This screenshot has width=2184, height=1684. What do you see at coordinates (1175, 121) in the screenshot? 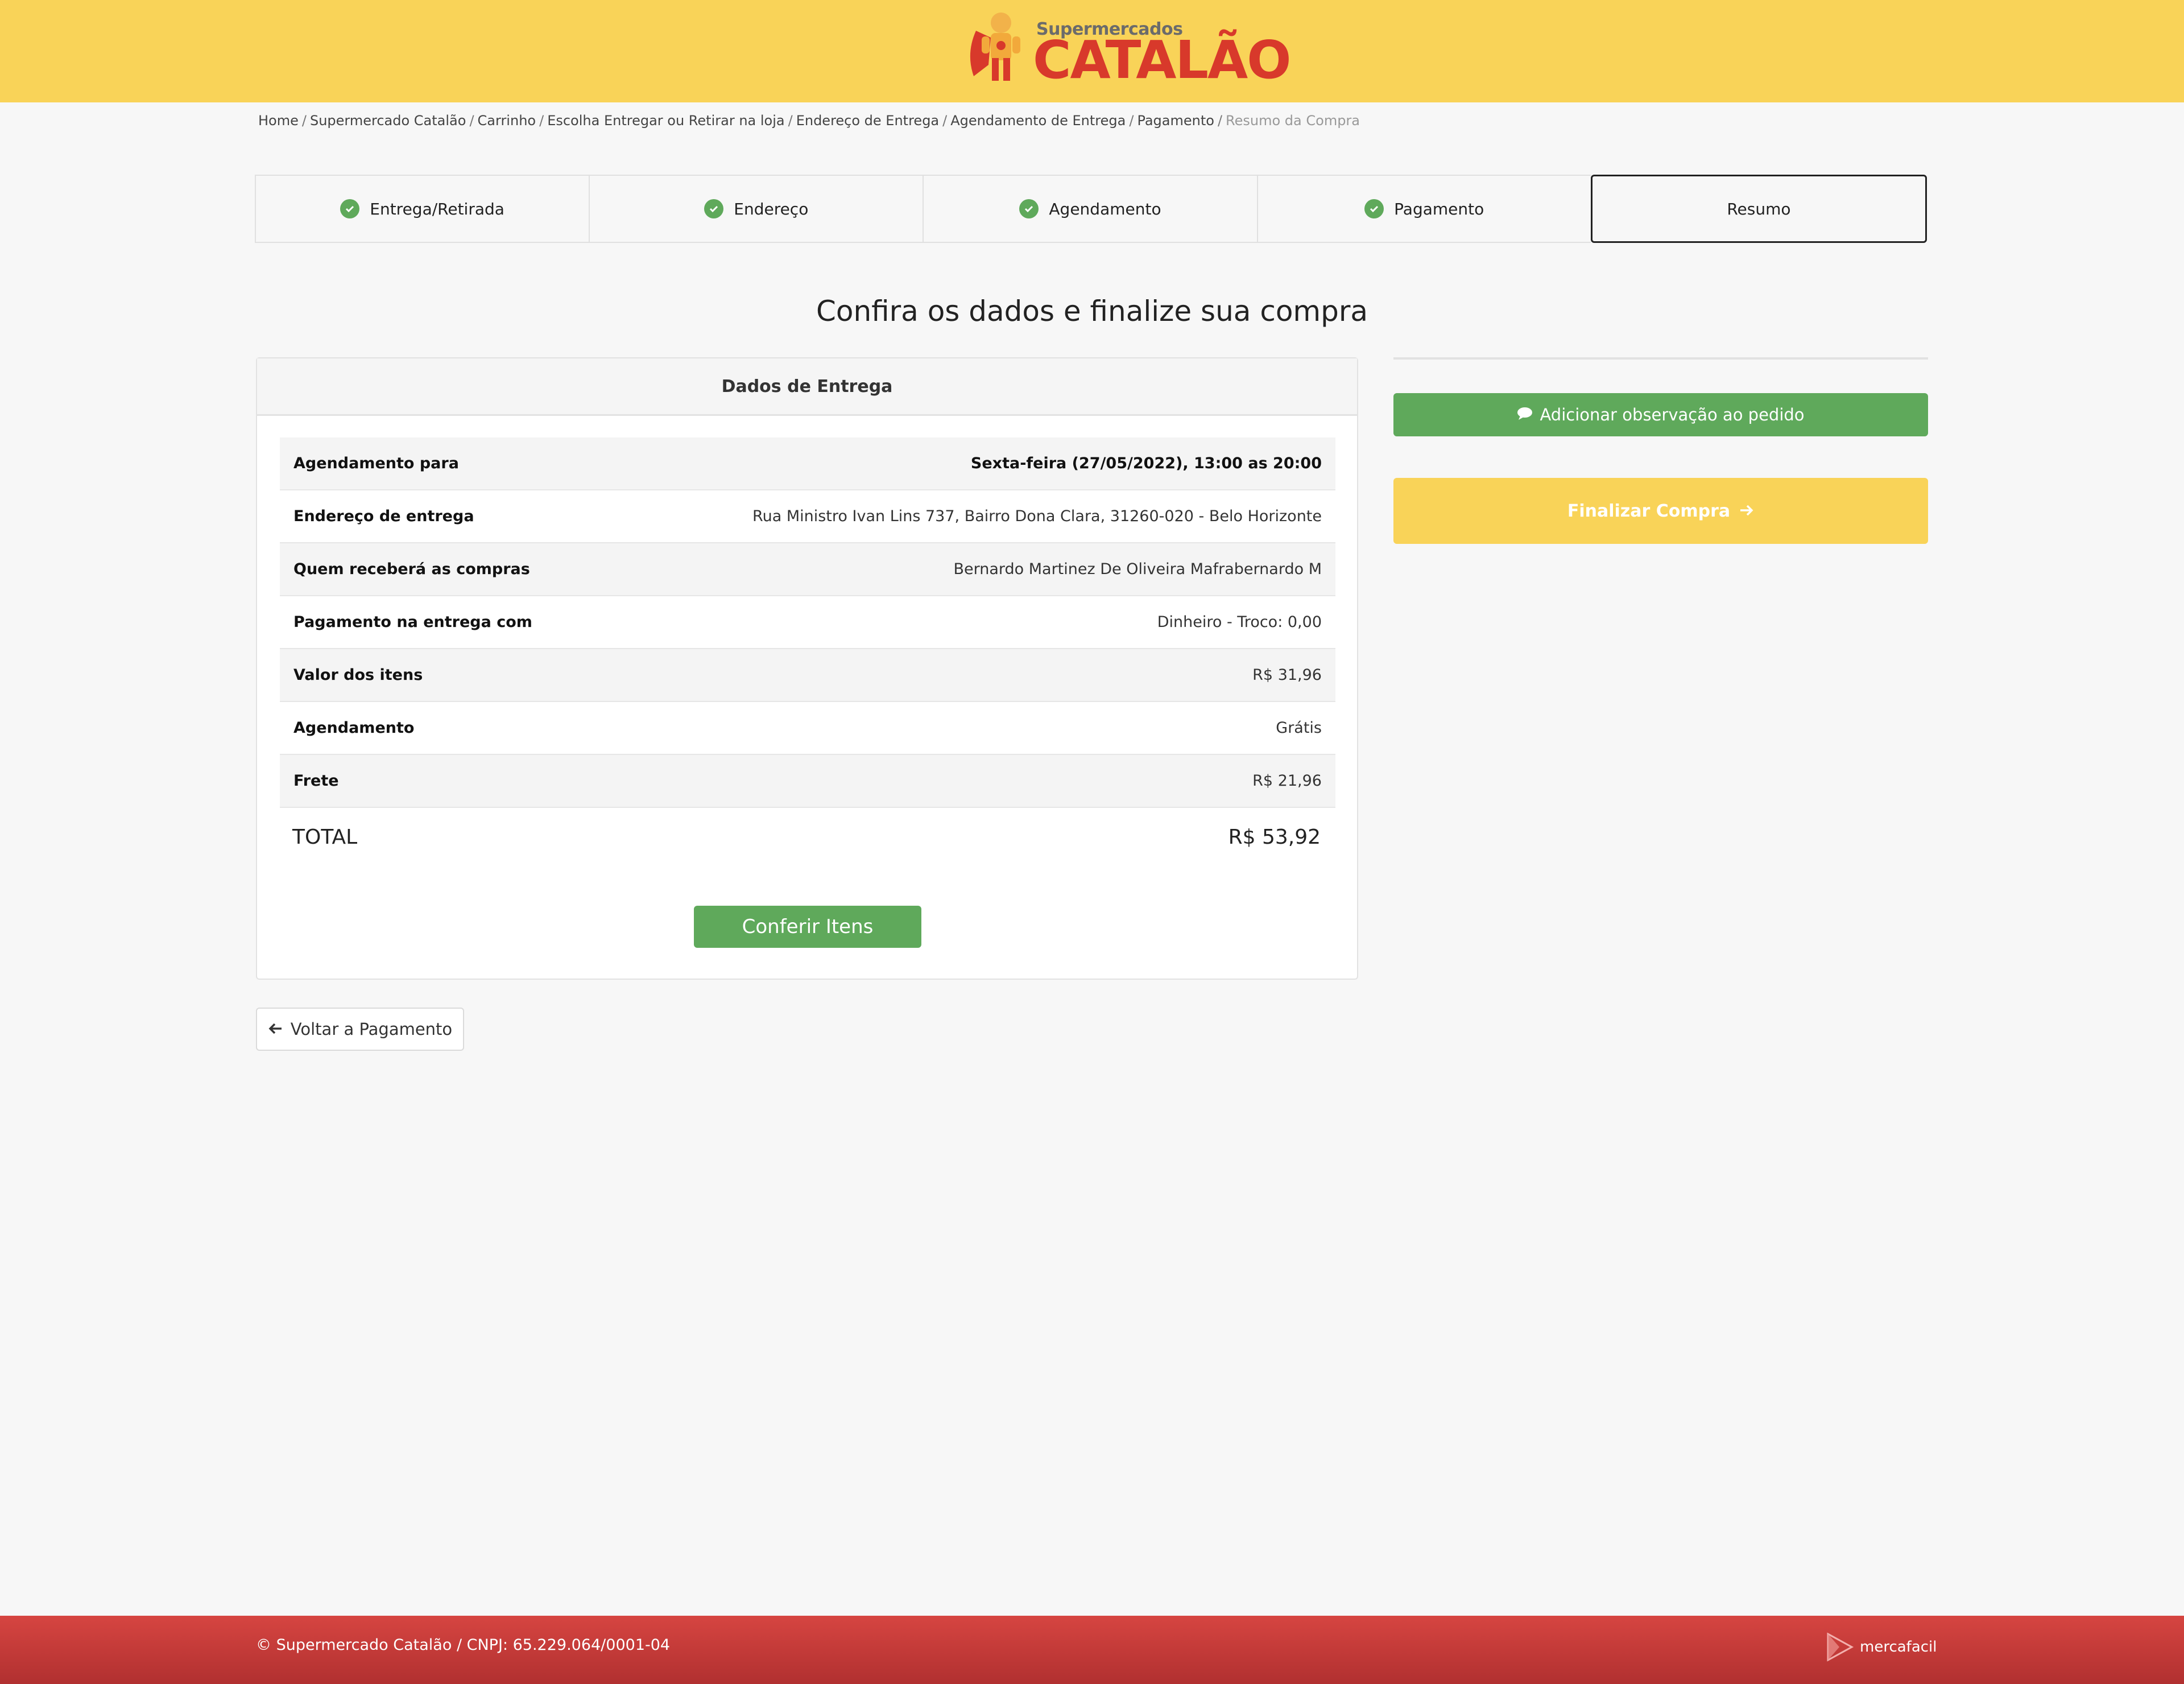
I see `breadcrumb-payment: Pagamento` at bounding box center [1175, 121].